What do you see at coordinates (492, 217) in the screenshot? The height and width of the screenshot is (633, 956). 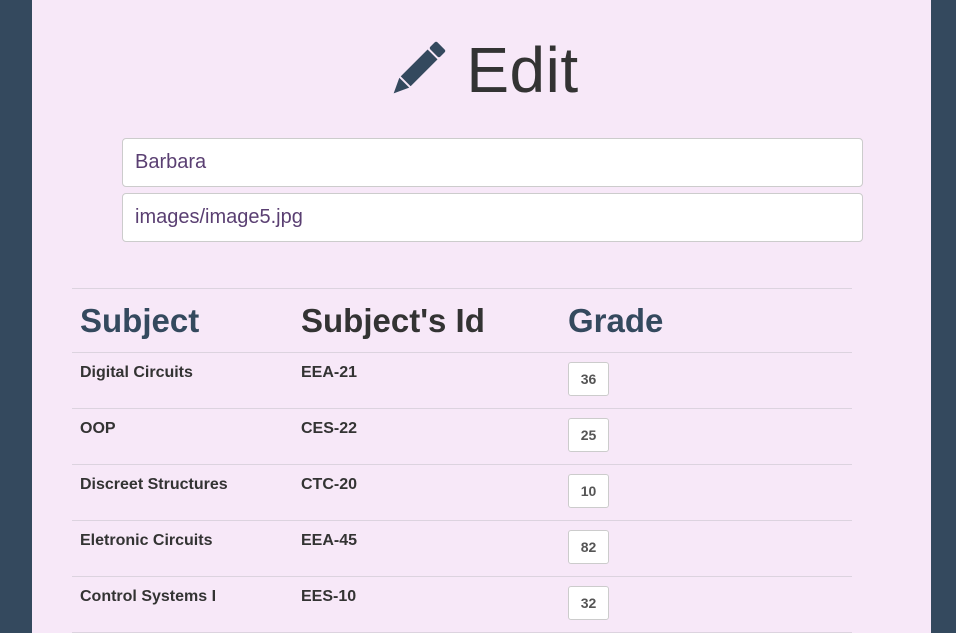 I see `image-path-input` at bounding box center [492, 217].